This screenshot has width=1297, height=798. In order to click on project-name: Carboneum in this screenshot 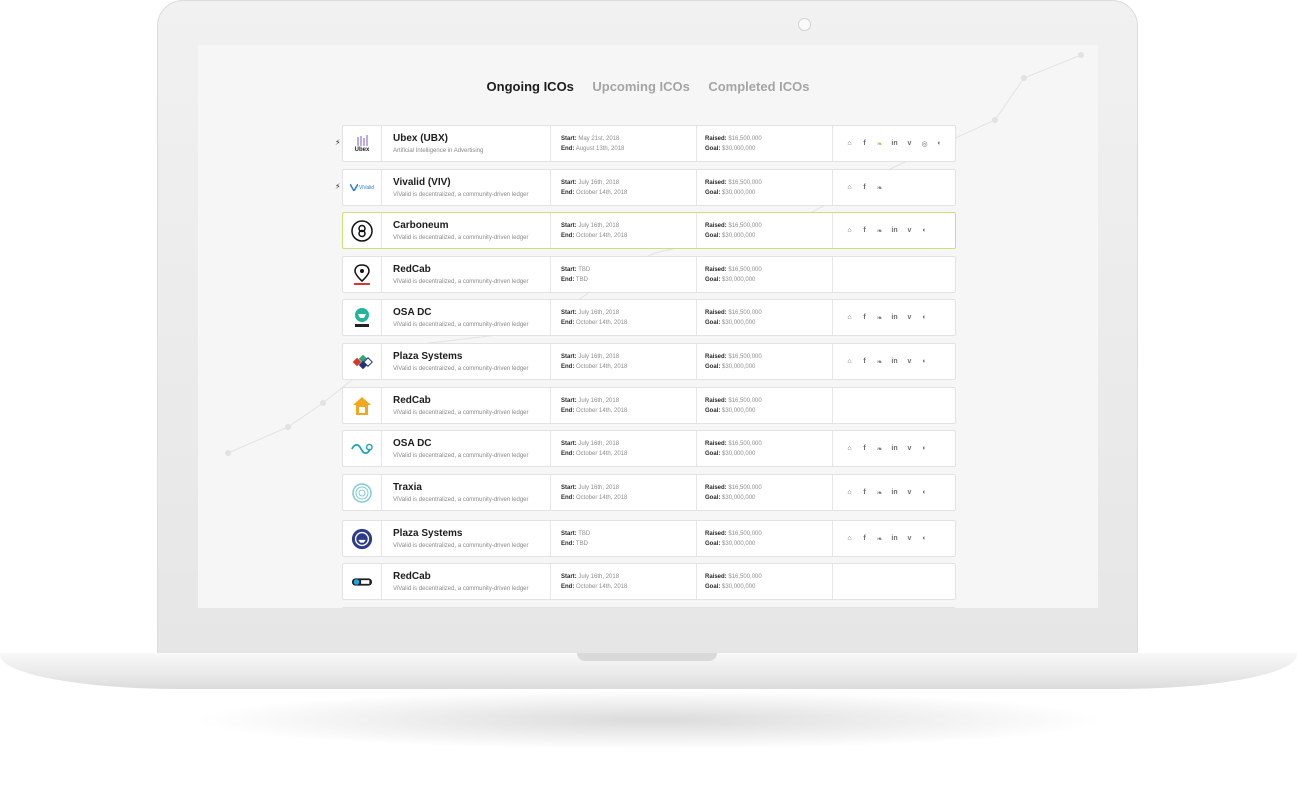, I will do `click(471, 226)`.